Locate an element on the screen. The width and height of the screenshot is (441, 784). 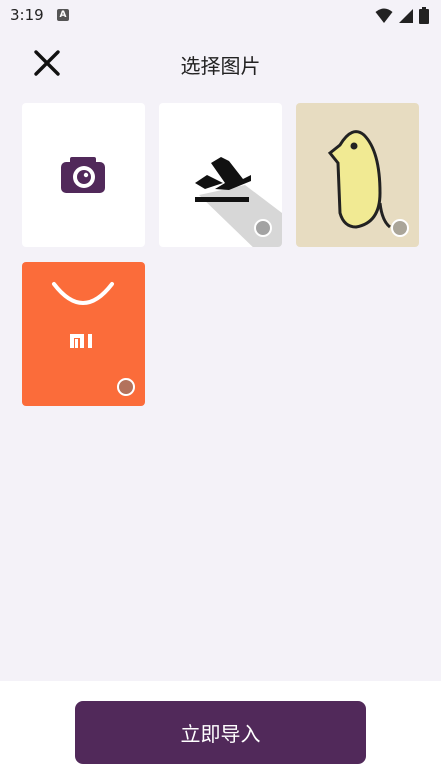
signal-icon is located at coordinates (406, 15).